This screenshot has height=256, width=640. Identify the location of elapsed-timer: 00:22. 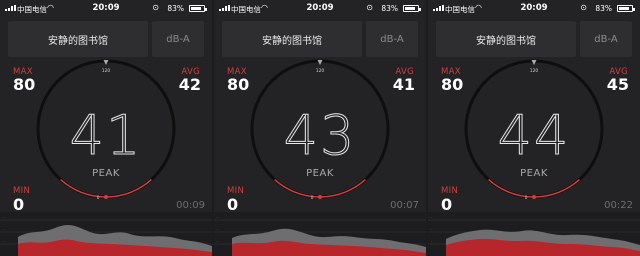
(618, 205).